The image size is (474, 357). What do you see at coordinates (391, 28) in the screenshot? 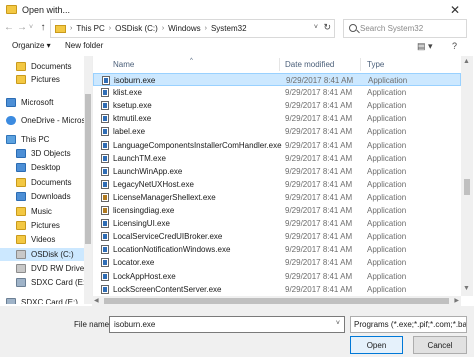
I see `search-input: Search System32` at bounding box center [391, 28].